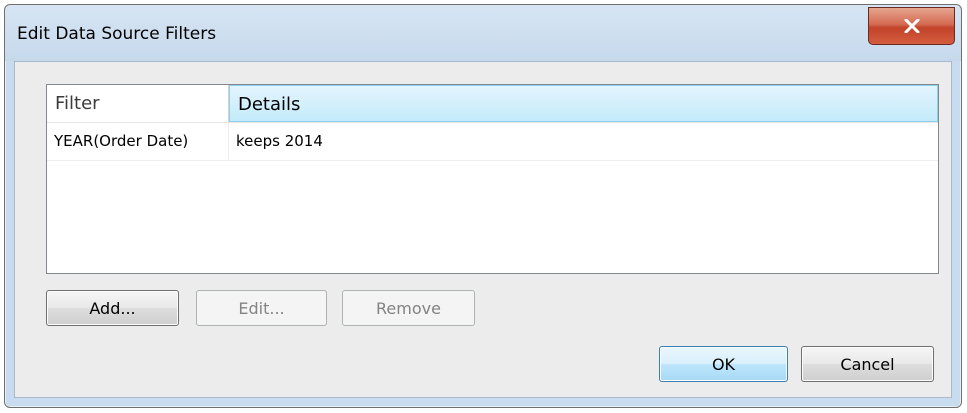 The width and height of the screenshot is (967, 413). Describe the element at coordinates (279, 141) in the screenshot. I see `details-cell: keeps 2014` at that location.